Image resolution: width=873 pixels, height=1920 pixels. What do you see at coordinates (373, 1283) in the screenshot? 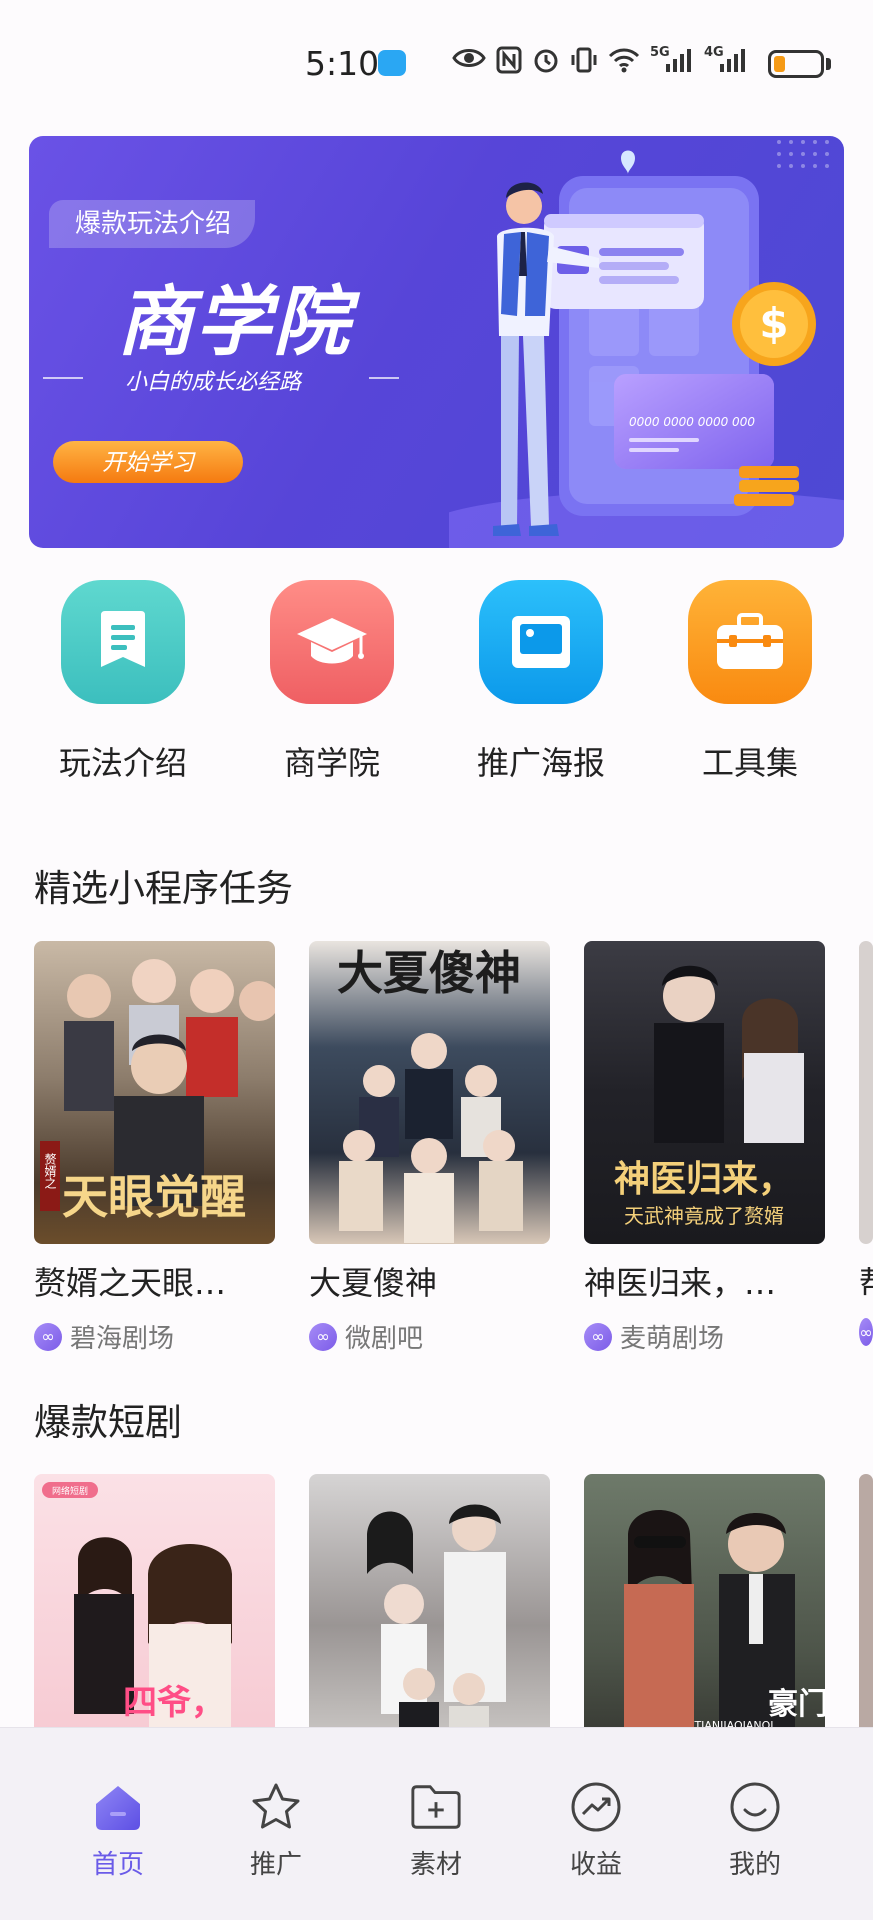
I see `card-title: 大夏傻神` at bounding box center [373, 1283].